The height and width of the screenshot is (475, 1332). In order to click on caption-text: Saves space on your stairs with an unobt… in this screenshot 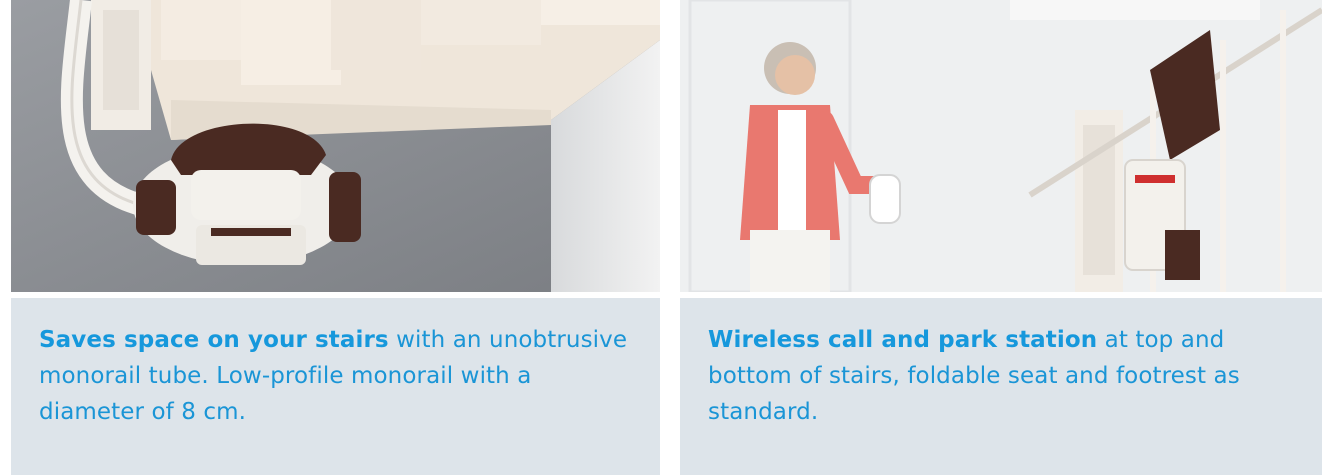, I will do `click(339, 376)`.